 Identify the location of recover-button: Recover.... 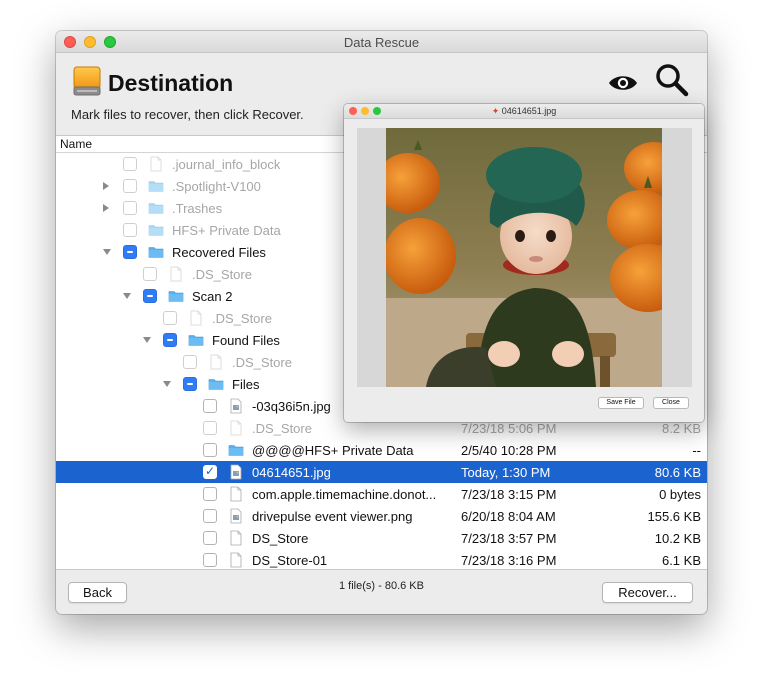
(647, 592).